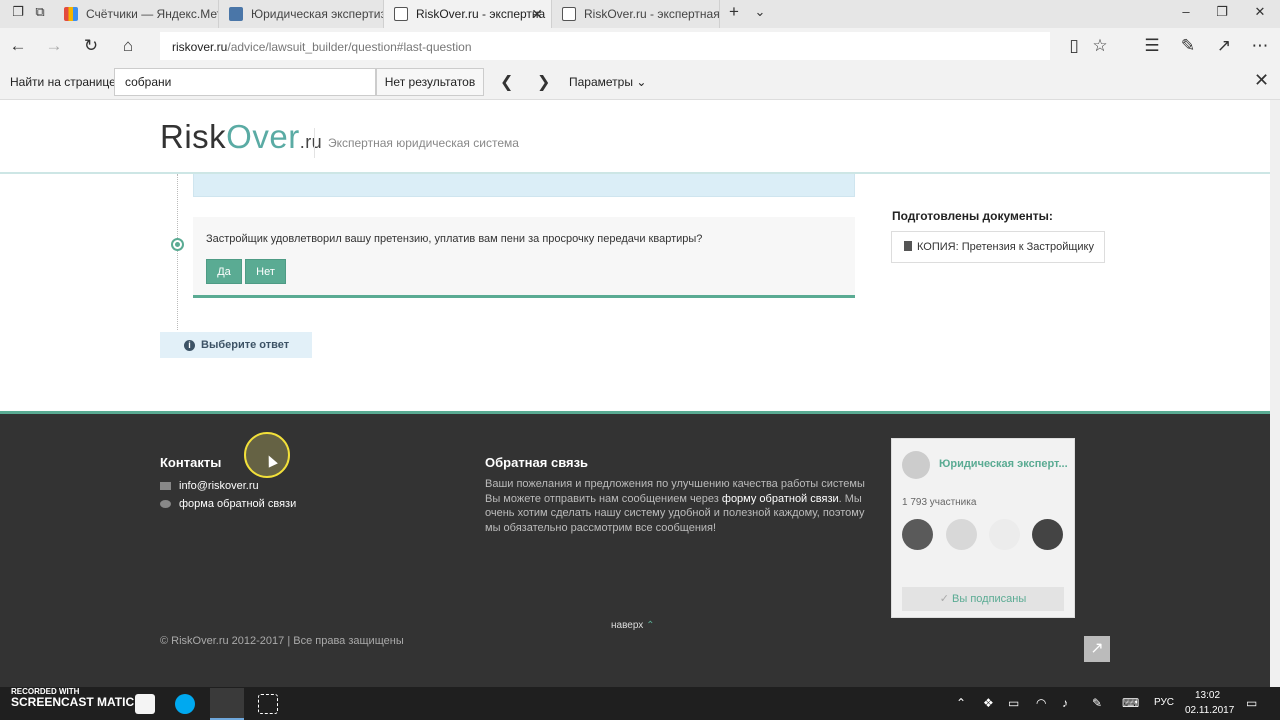 The image size is (1280, 720). I want to click on find-label: Найти на странице, so click(63, 82).